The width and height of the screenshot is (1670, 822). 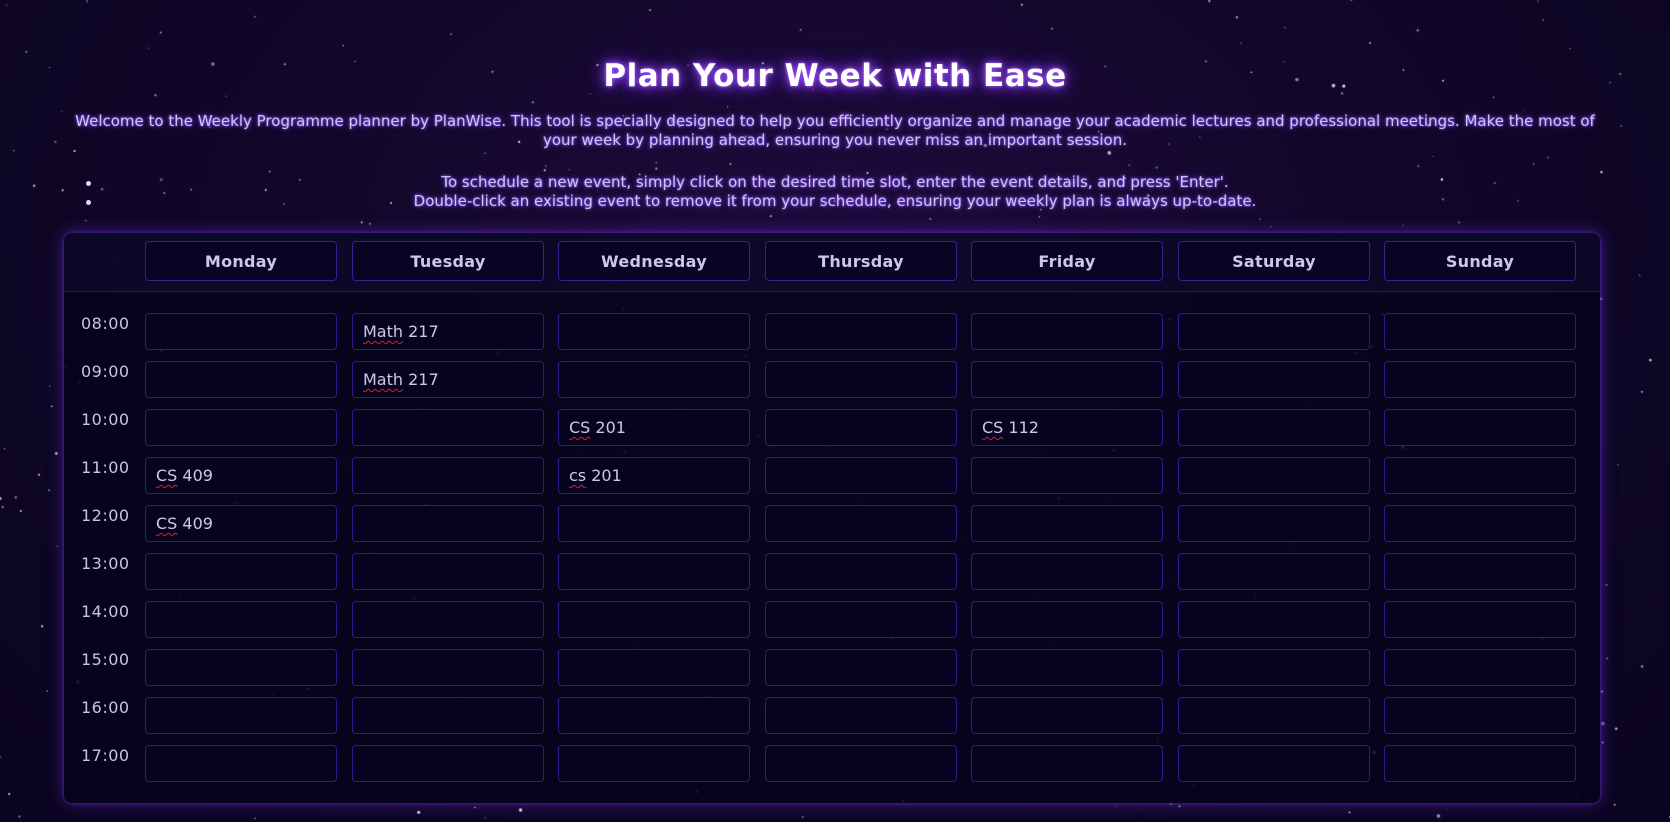 I want to click on time-label: 12:00, so click(x=105, y=515).